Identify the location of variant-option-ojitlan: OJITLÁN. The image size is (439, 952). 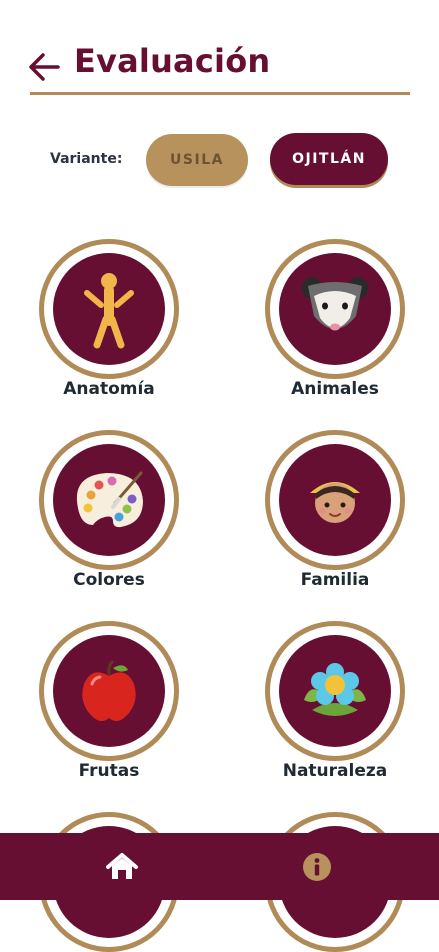
(329, 159).